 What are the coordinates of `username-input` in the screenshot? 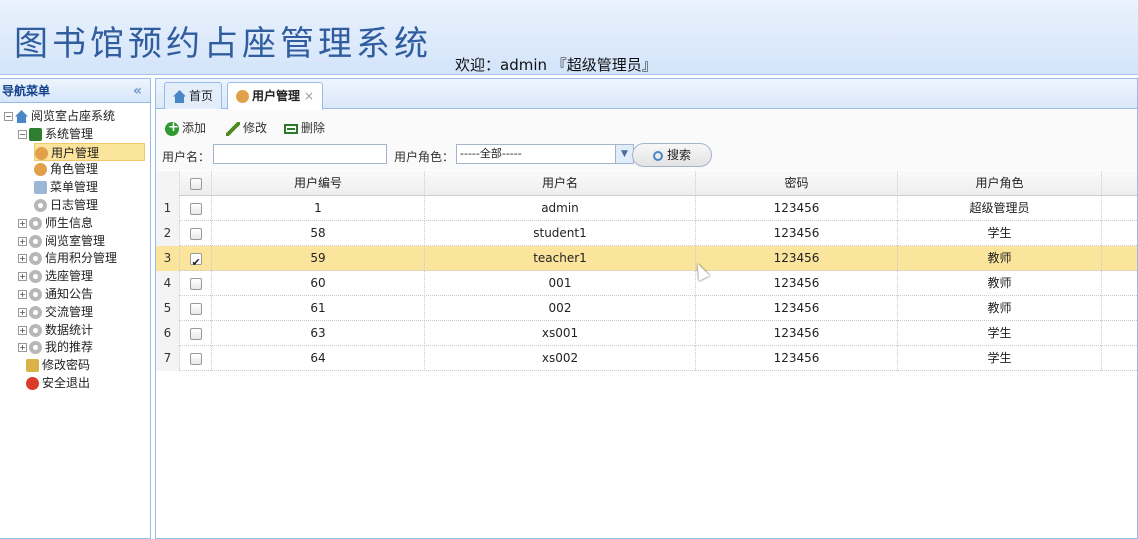 It's located at (300, 154).